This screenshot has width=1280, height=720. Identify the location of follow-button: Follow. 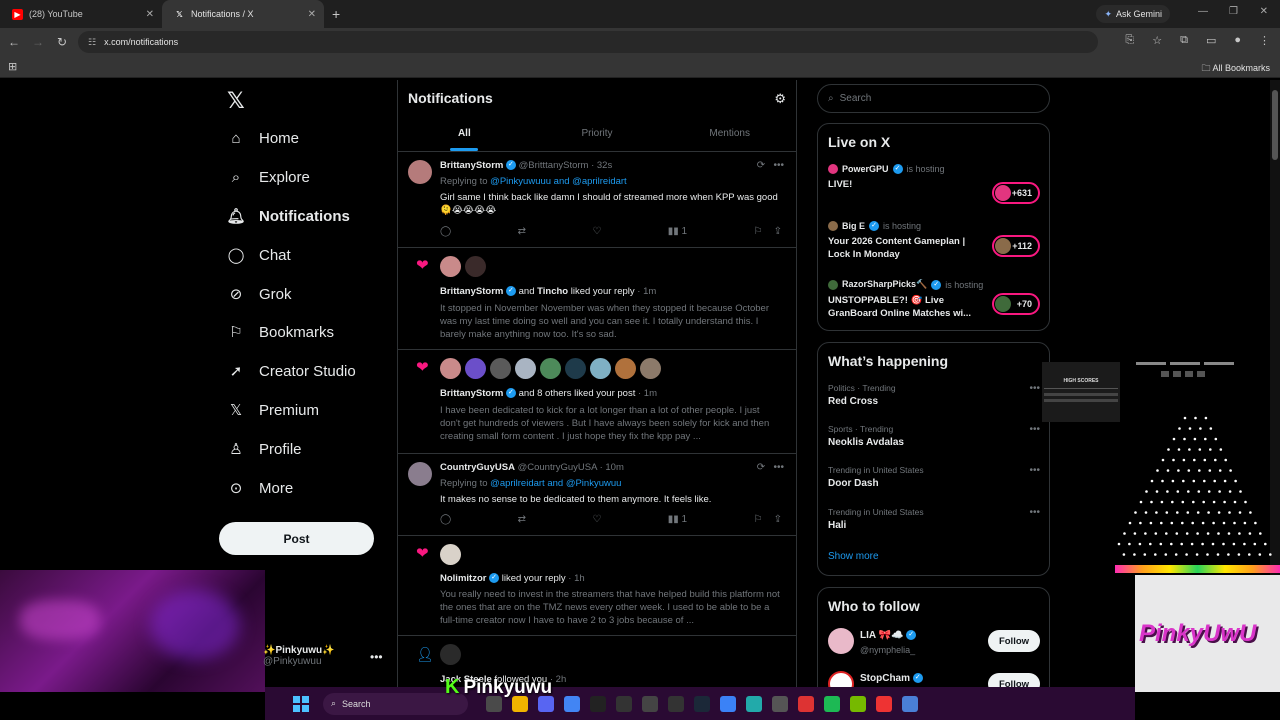
(1014, 641).